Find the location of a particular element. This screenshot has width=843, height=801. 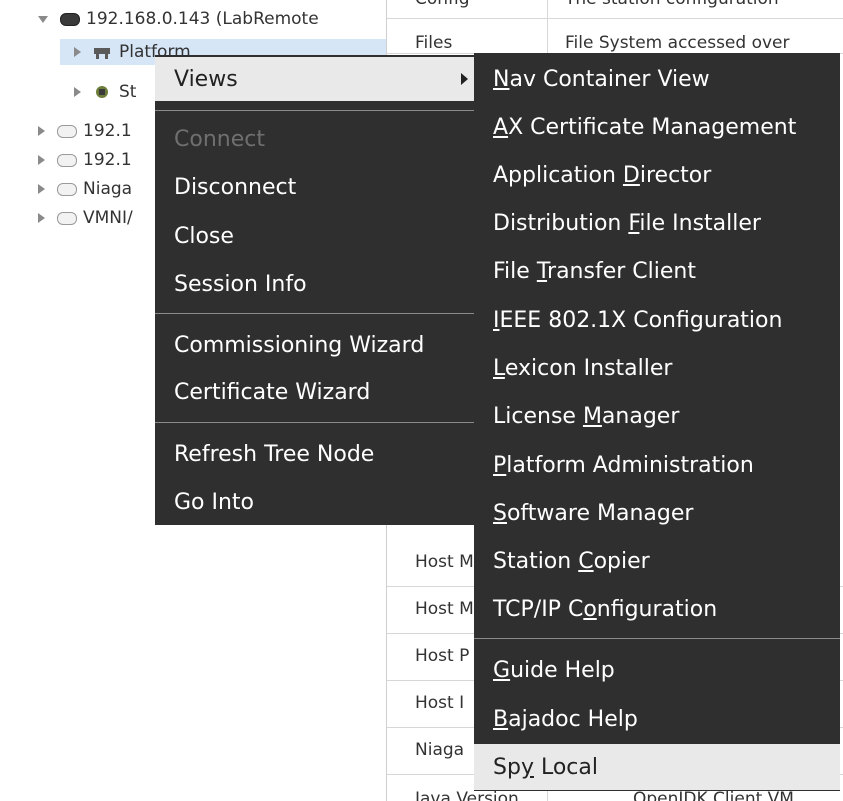

table-row: Config The station configuration is located at coordinates (615, 9).